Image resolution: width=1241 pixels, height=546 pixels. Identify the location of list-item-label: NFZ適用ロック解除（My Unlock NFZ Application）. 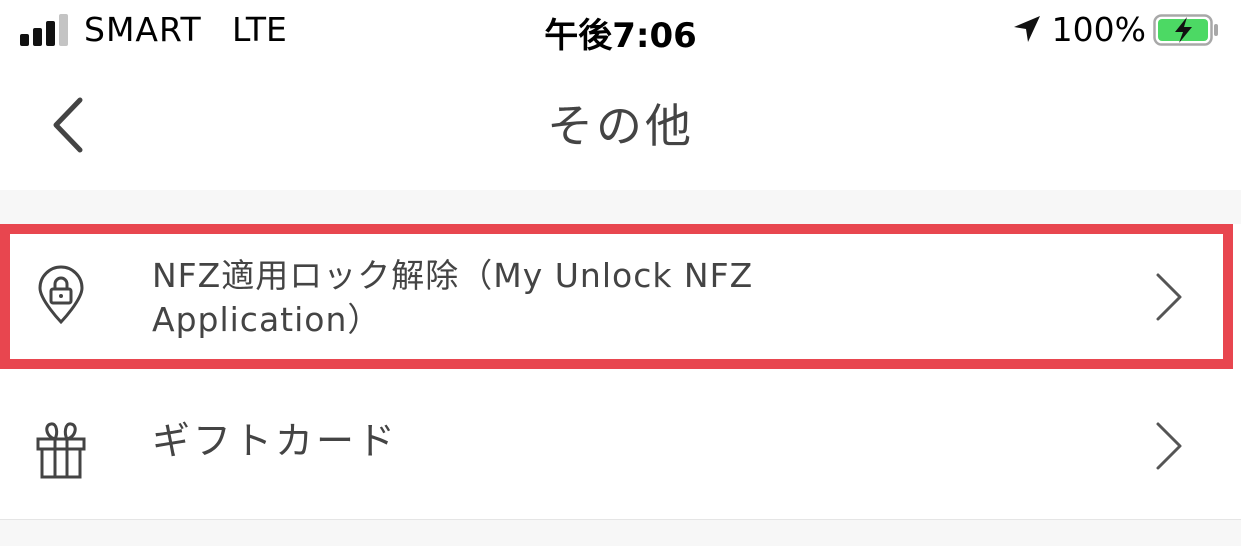
(453, 297).